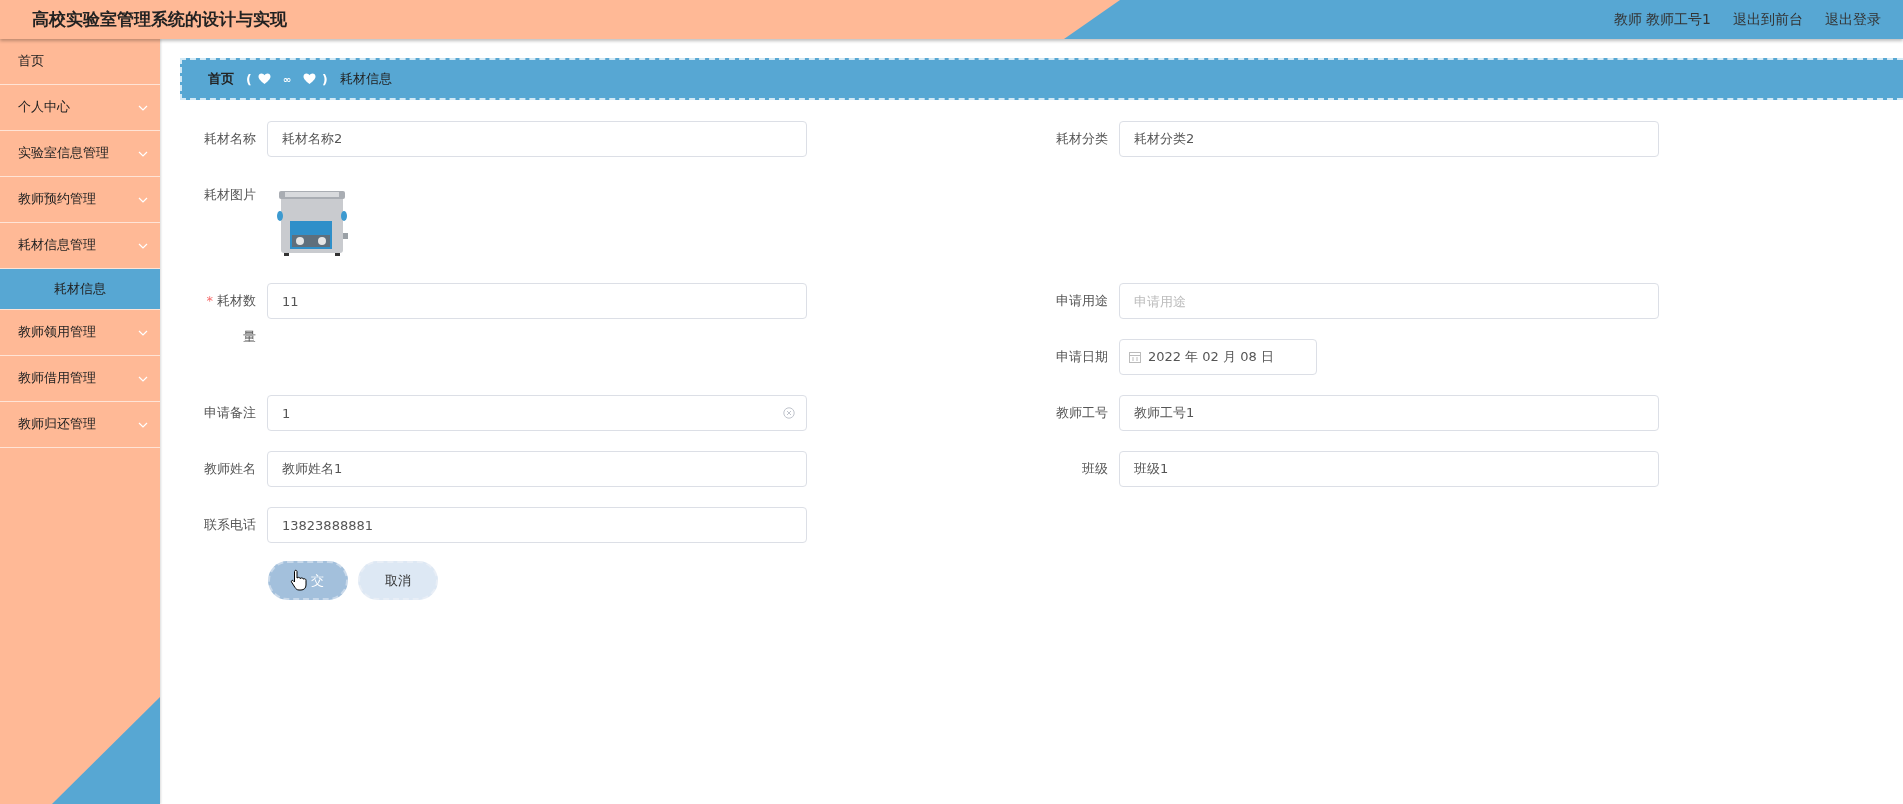 The image size is (1903, 804). What do you see at coordinates (230, 525) in the screenshot?
I see `field-label: 联系电话` at bounding box center [230, 525].